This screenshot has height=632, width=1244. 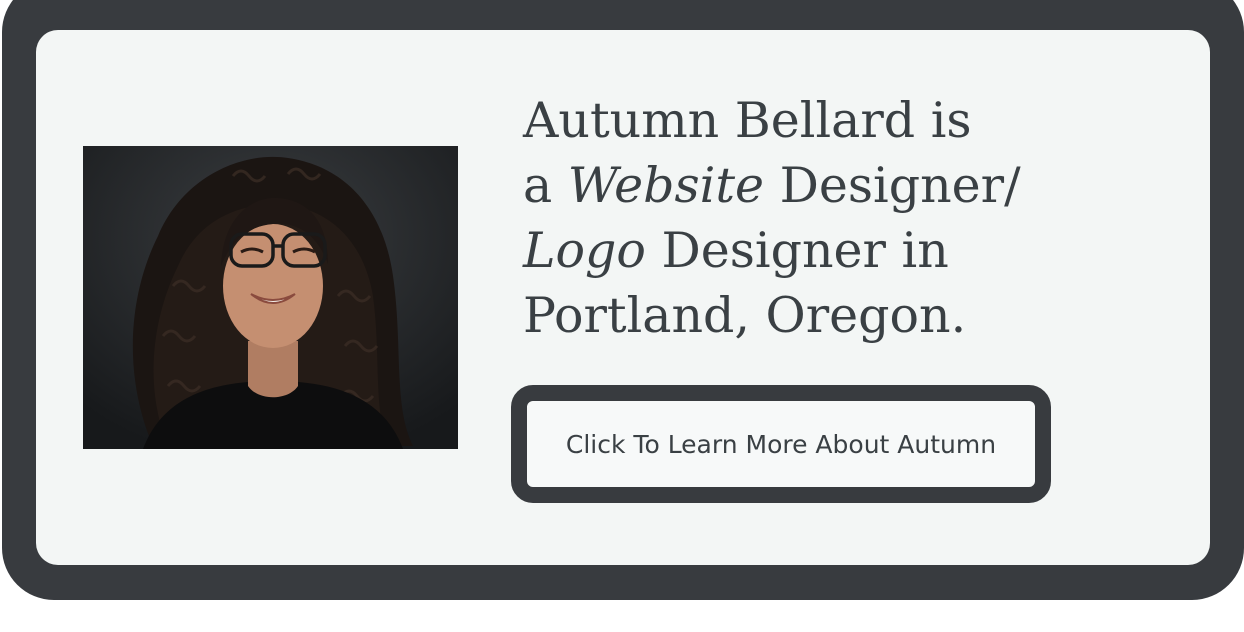 What do you see at coordinates (666, 185) in the screenshot?
I see `headline-role-website: Website` at bounding box center [666, 185].